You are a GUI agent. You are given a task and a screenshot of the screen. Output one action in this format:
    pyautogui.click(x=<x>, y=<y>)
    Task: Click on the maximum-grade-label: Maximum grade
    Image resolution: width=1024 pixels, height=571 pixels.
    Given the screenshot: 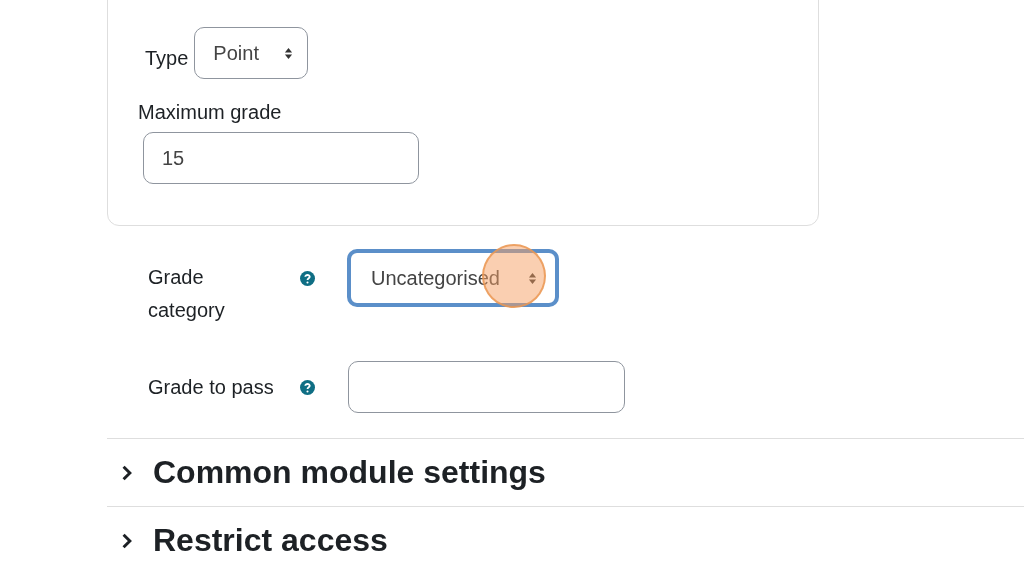 What is the action you would take?
    pyautogui.click(x=210, y=112)
    